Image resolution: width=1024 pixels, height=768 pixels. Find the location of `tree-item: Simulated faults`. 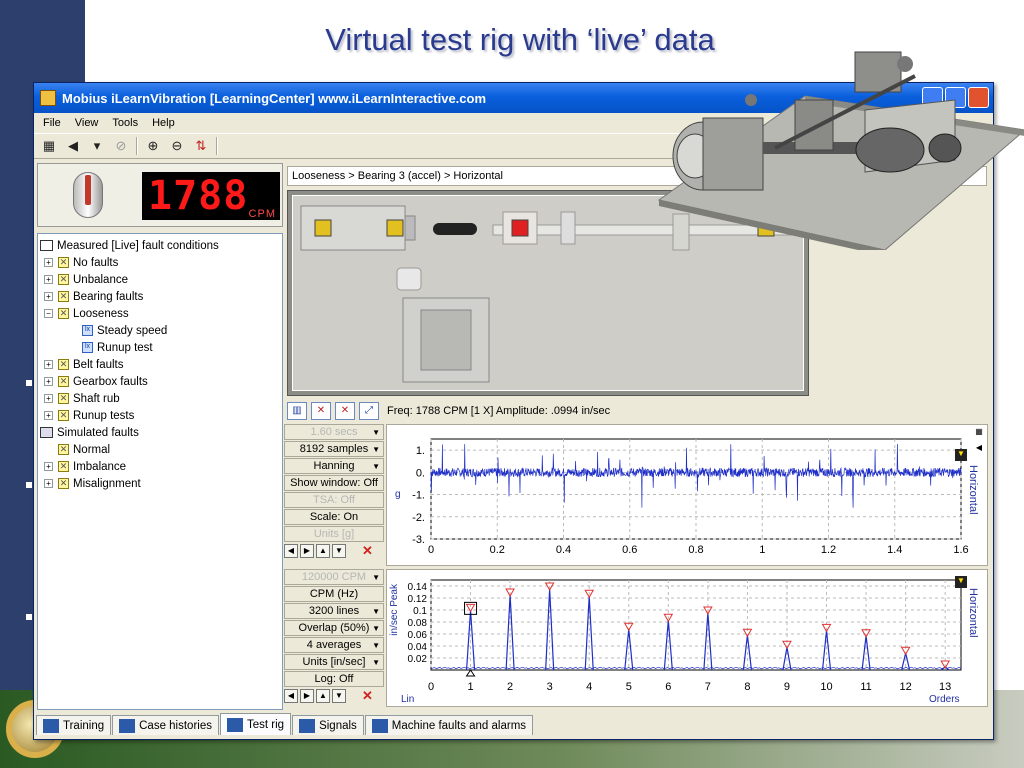

tree-item: Simulated faults is located at coordinates (160, 432).